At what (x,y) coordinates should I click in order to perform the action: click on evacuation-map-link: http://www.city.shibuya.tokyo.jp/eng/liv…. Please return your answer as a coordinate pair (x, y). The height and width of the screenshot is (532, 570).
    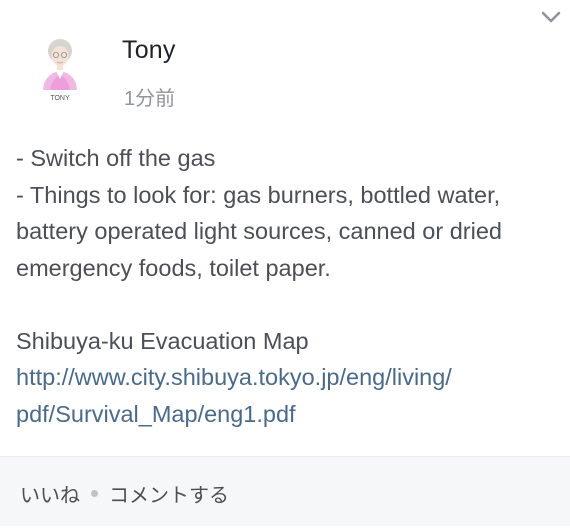
    Looking at the image, I should click on (234, 395).